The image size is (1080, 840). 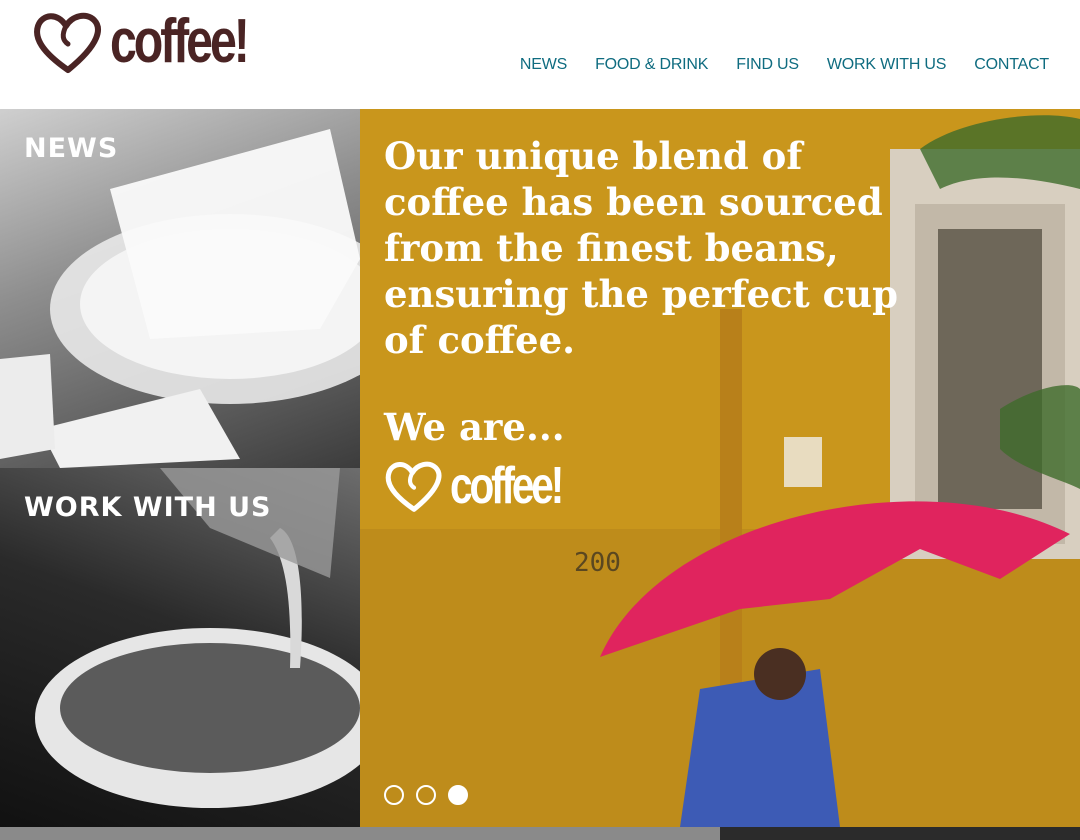 I want to click on site-logo: coffee!, so click(x=158, y=42).